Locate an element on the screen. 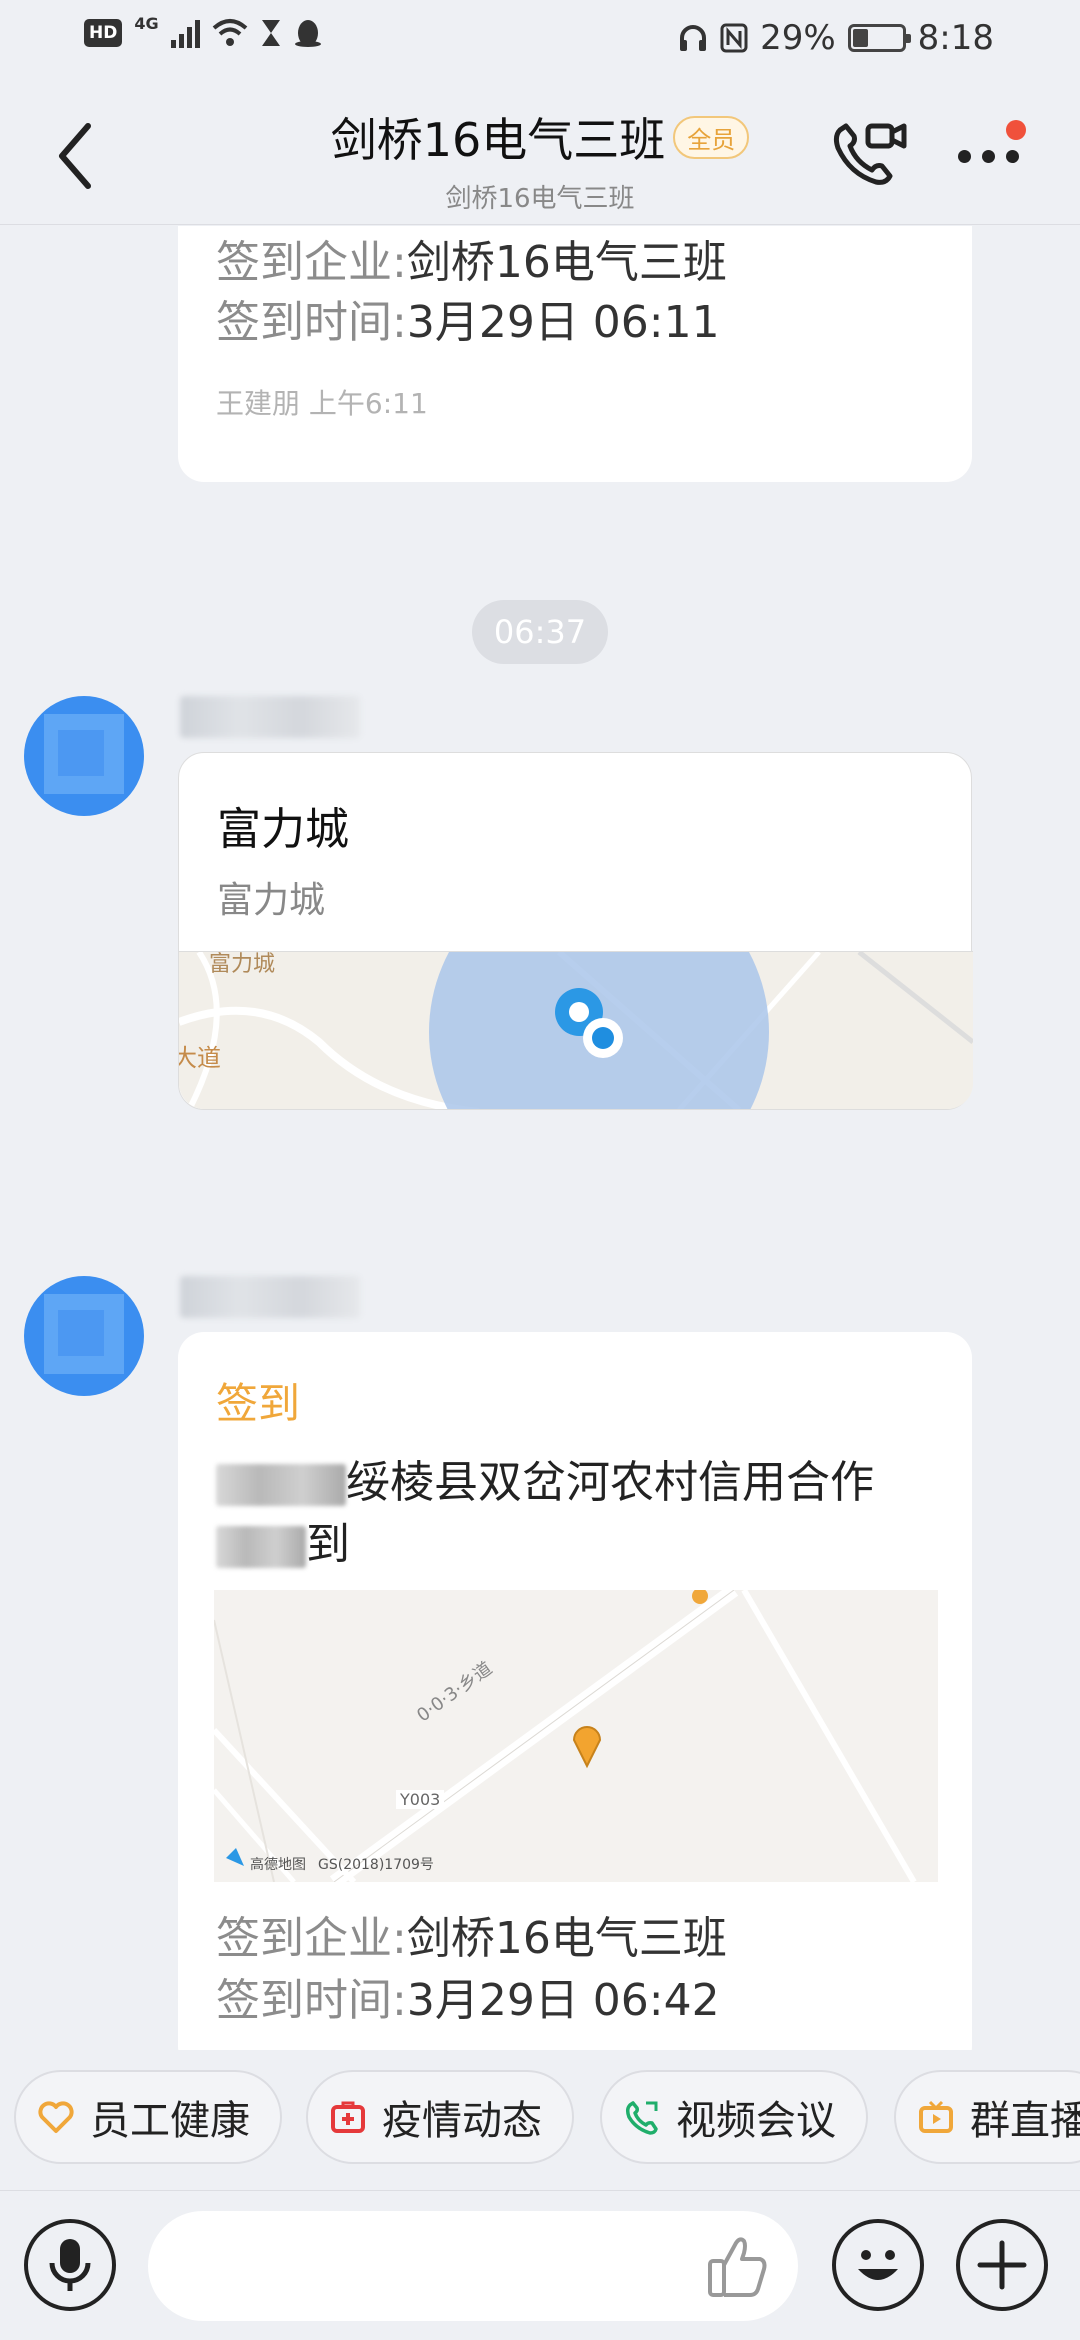 The height and width of the screenshot is (2340, 1080). checkin-tag: 签到 is located at coordinates (258, 1403).